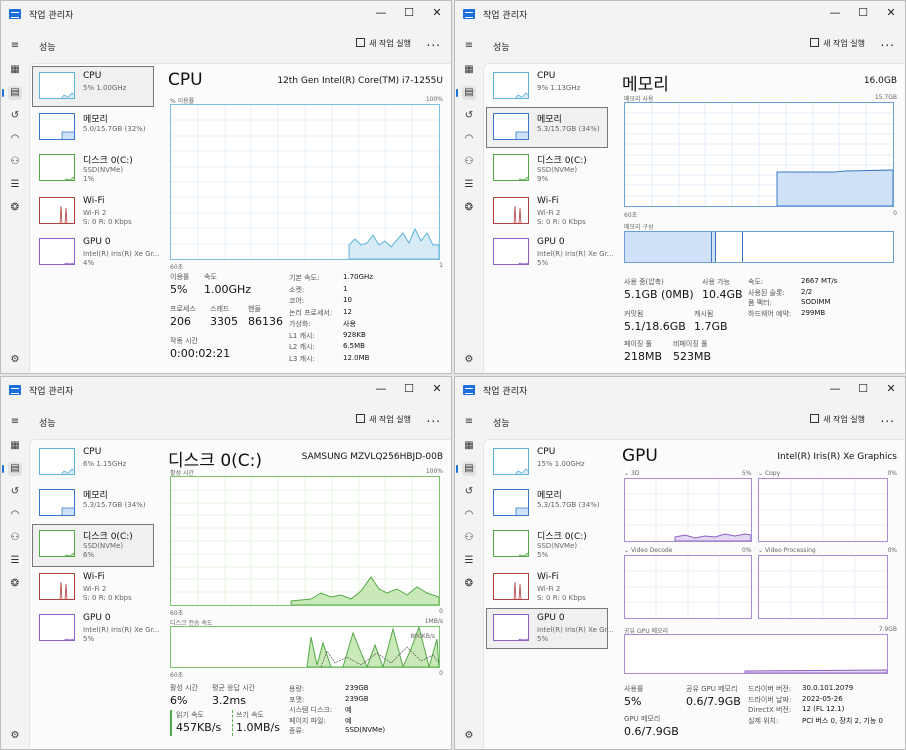 The width and height of the screenshot is (906, 750). Describe the element at coordinates (688, 587) in the screenshot. I see `gpu-decode-grid` at that location.